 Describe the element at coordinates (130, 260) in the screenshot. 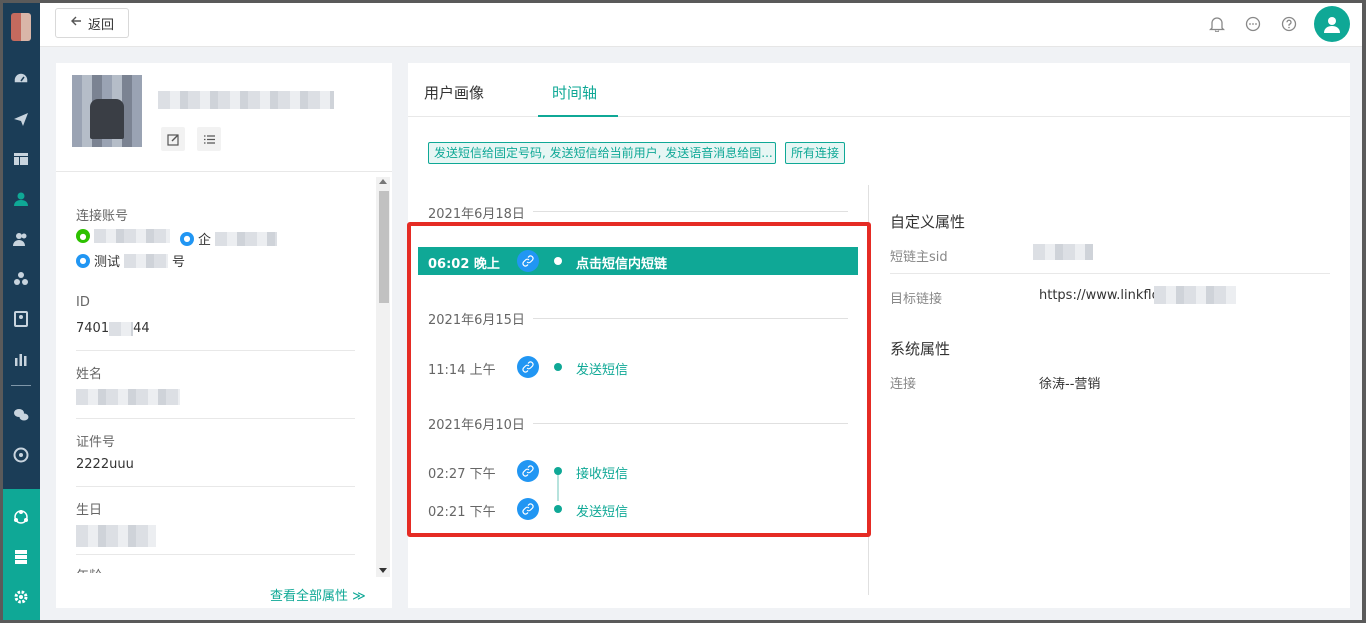

I see `account-test: ● 测试 号` at that location.